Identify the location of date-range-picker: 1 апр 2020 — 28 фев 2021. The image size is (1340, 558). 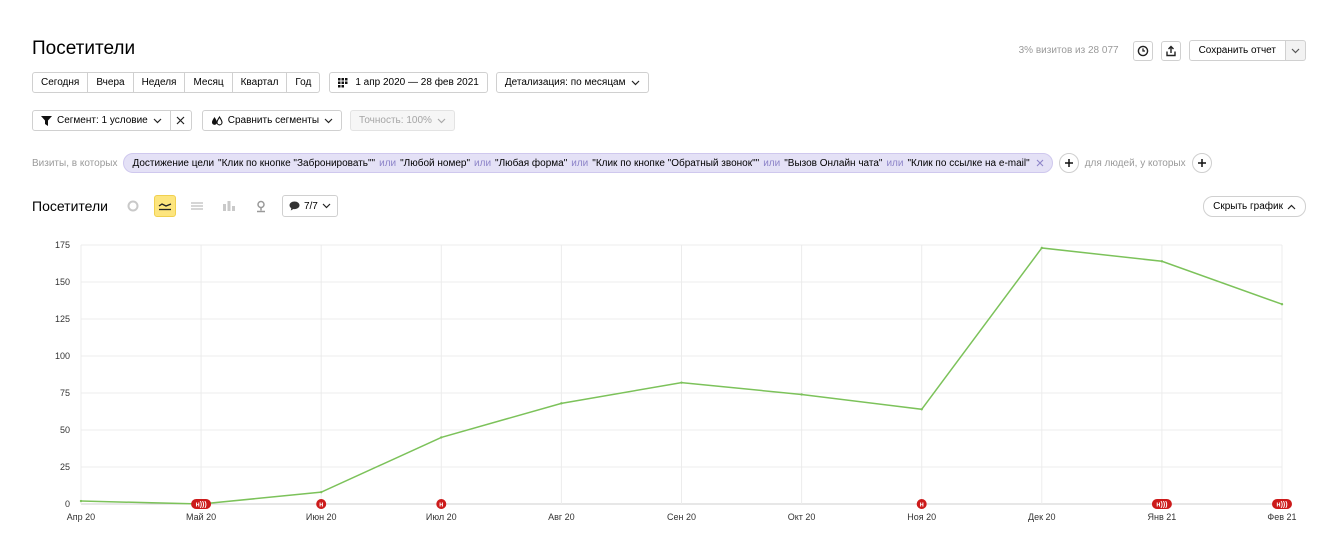
(408, 82).